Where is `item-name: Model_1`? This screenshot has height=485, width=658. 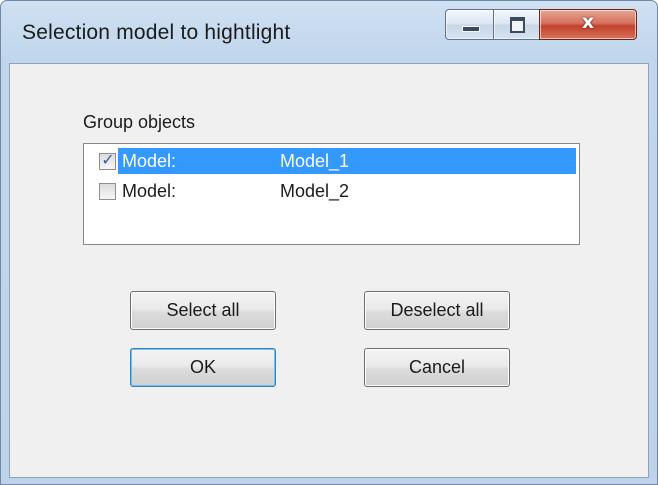
item-name: Model_1 is located at coordinates (315, 161).